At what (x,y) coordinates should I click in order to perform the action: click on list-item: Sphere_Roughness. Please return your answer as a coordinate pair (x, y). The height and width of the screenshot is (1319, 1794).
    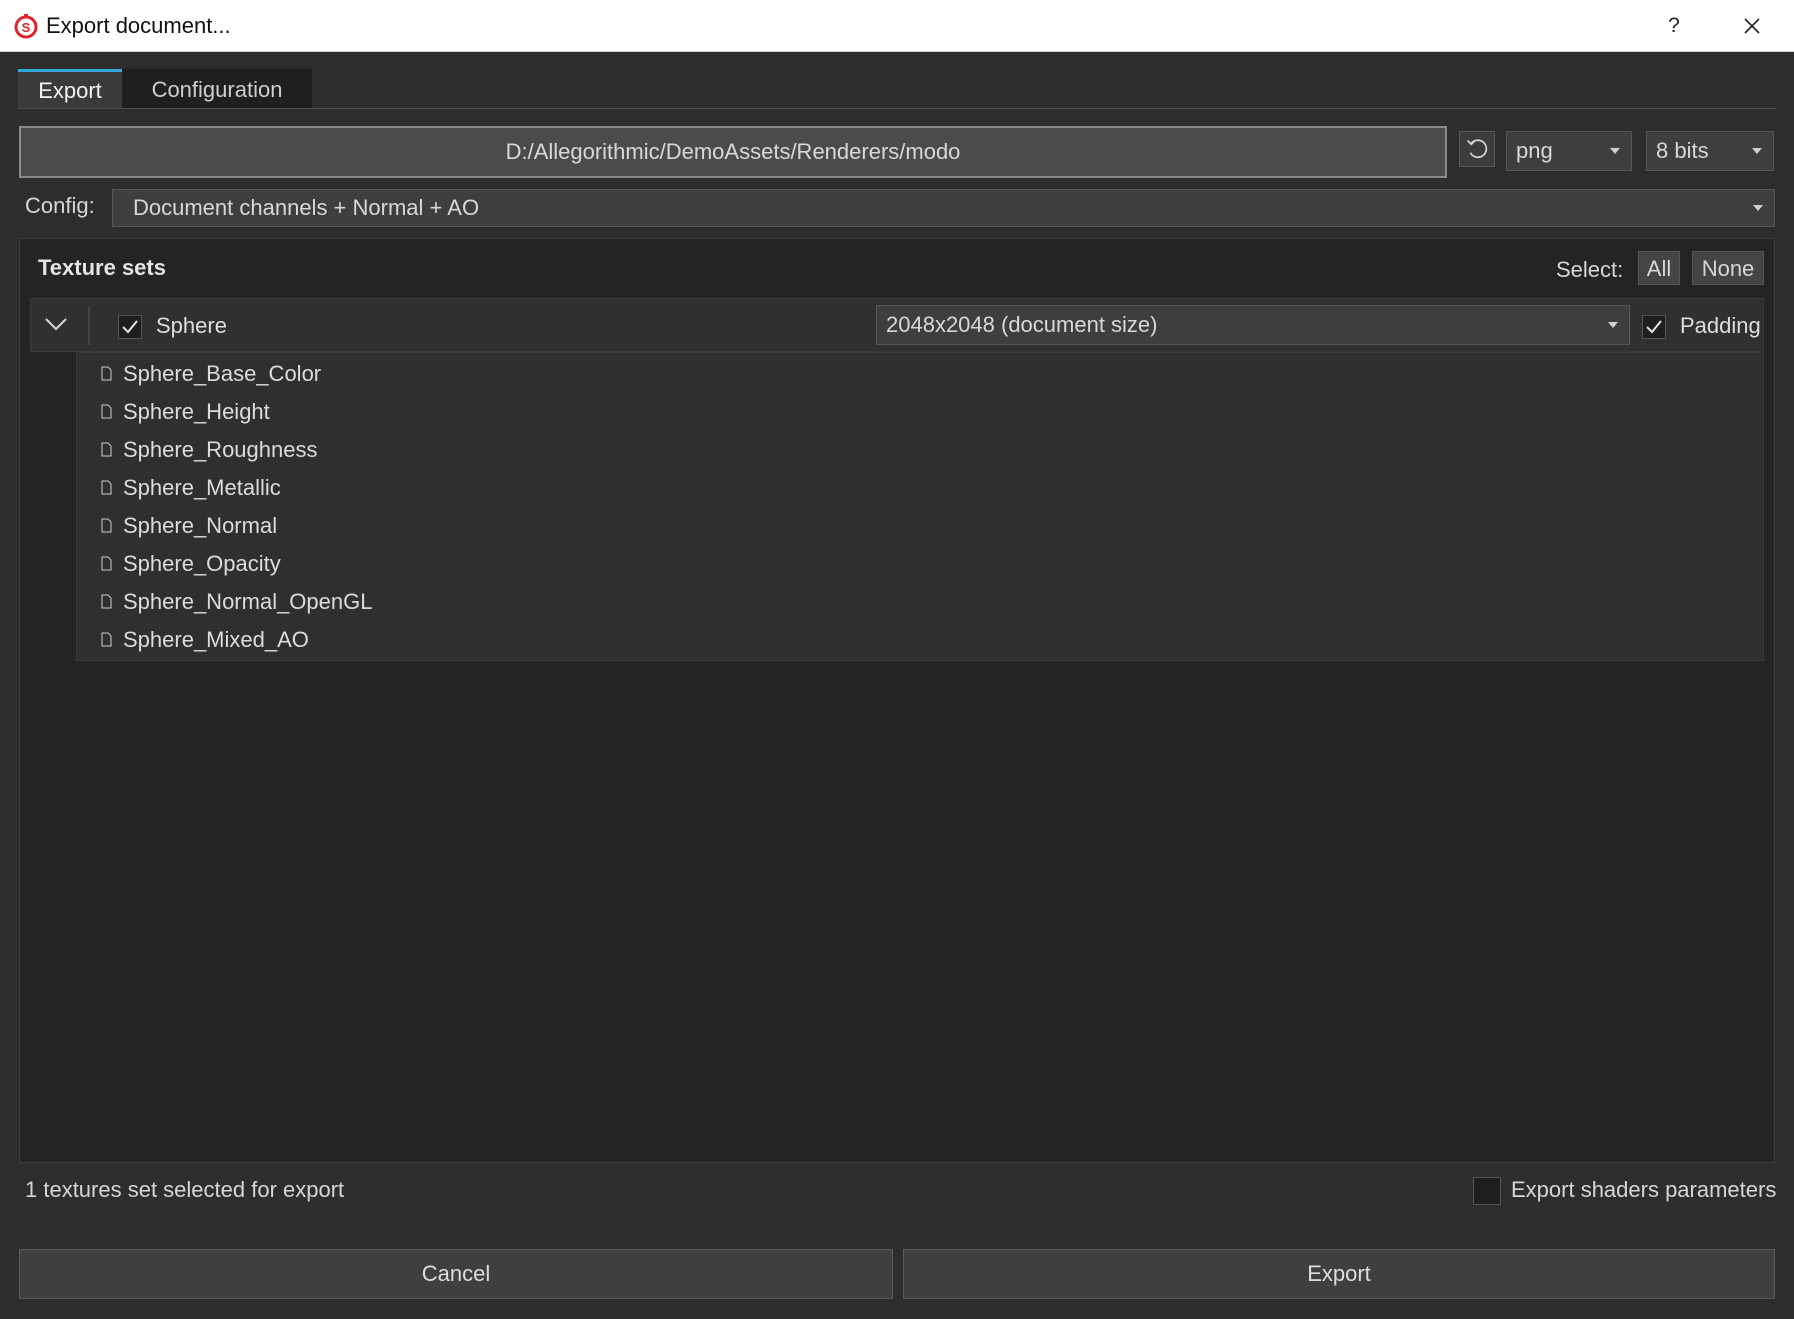
    Looking at the image, I should click on (920, 450).